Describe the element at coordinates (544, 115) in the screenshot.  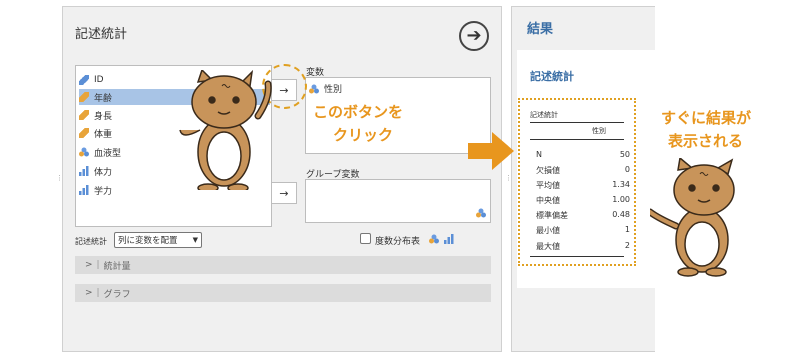
I see `table-title: 記述統計` at that location.